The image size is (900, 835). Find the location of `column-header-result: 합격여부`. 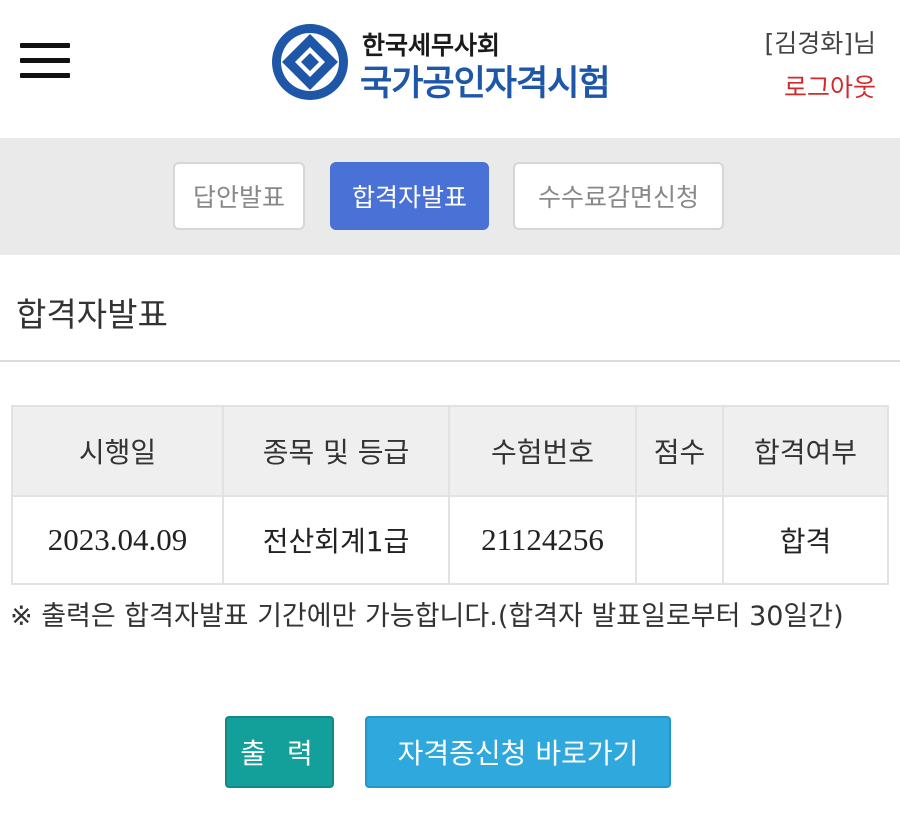

column-header-result: 합격여부 is located at coordinates (805, 451).